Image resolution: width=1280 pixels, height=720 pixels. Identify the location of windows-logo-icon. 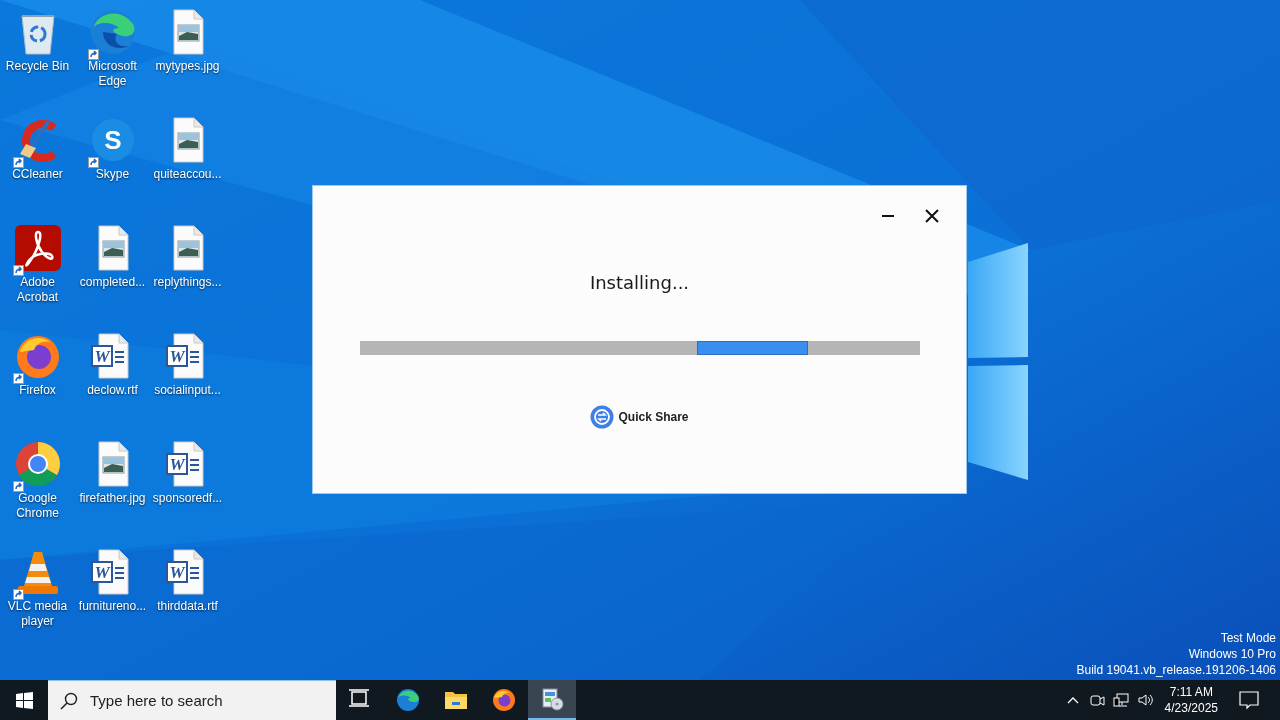
(24, 700).